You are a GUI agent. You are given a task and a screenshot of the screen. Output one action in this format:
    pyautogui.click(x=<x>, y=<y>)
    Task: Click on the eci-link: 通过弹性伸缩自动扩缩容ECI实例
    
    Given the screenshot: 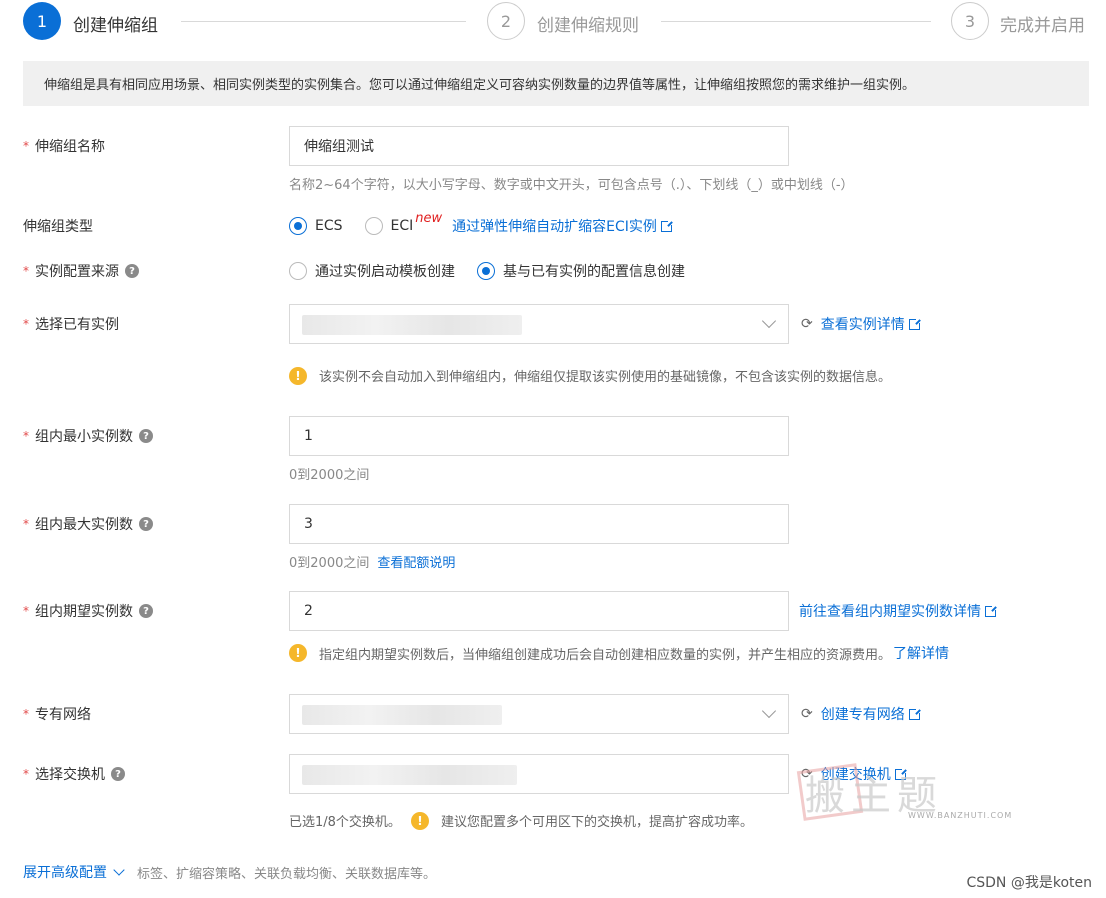 What is the action you would take?
    pyautogui.click(x=562, y=226)
    